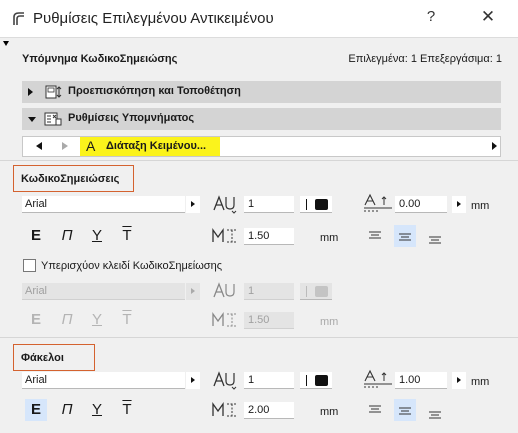 The image size is (518, 433). Describe the element at coordinates (131, 118) in the screenshot. I see `section-legend-settings-label: Ρυθμίσεις Υπομνήματος` at that location.